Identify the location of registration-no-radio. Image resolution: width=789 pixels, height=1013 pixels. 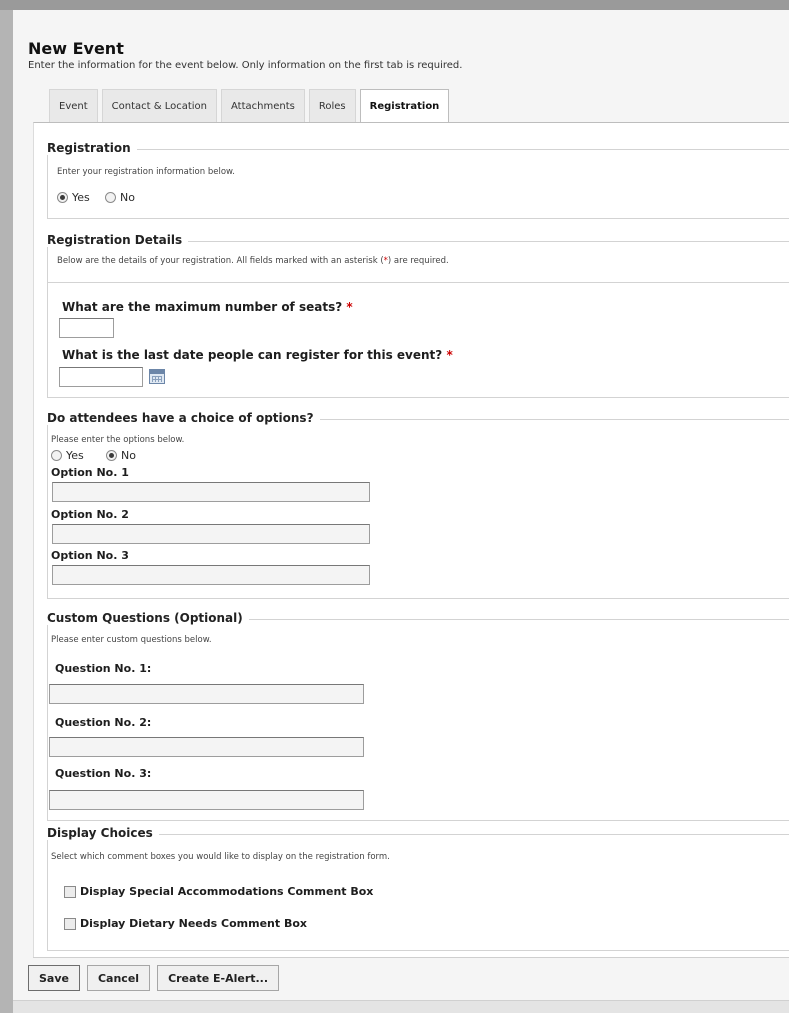
(110, 197).